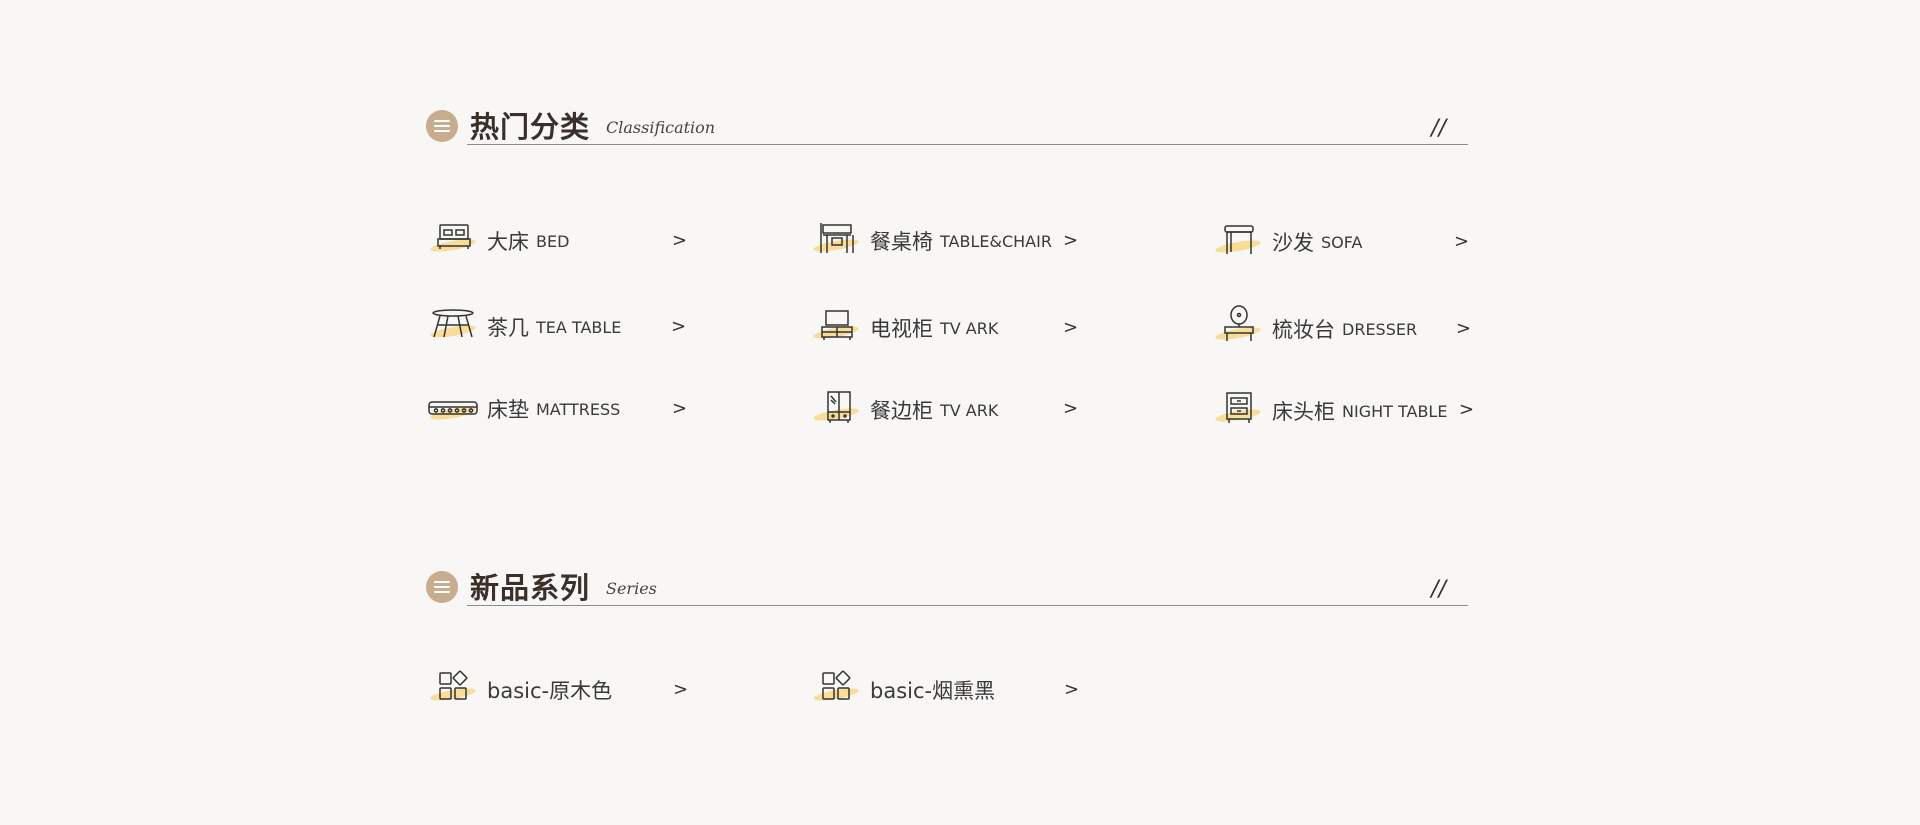 This screenshot has height=825, width=1920. I want to click on section-subtitle: Classification, so click(661, 127).